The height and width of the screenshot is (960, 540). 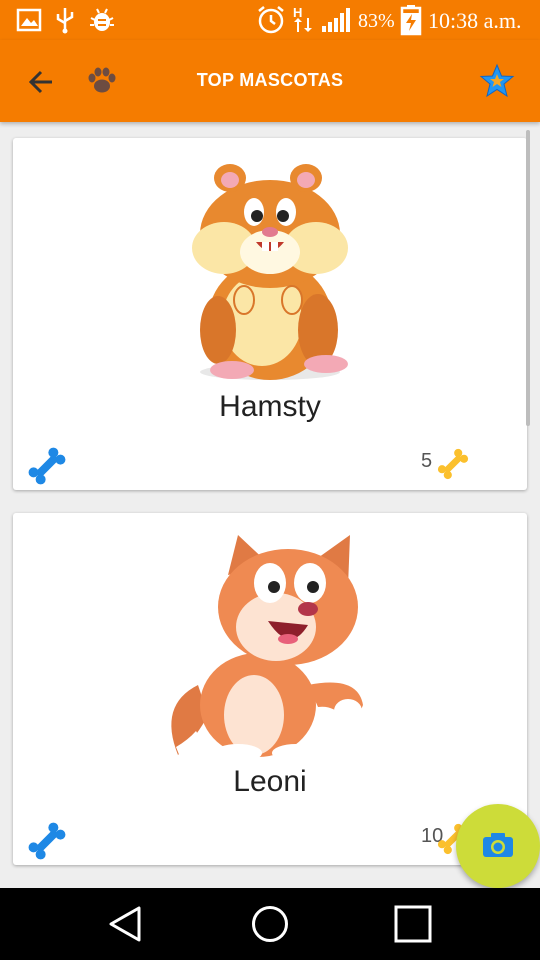 I want to click on cat-illustration, so click(x=267, y=648).